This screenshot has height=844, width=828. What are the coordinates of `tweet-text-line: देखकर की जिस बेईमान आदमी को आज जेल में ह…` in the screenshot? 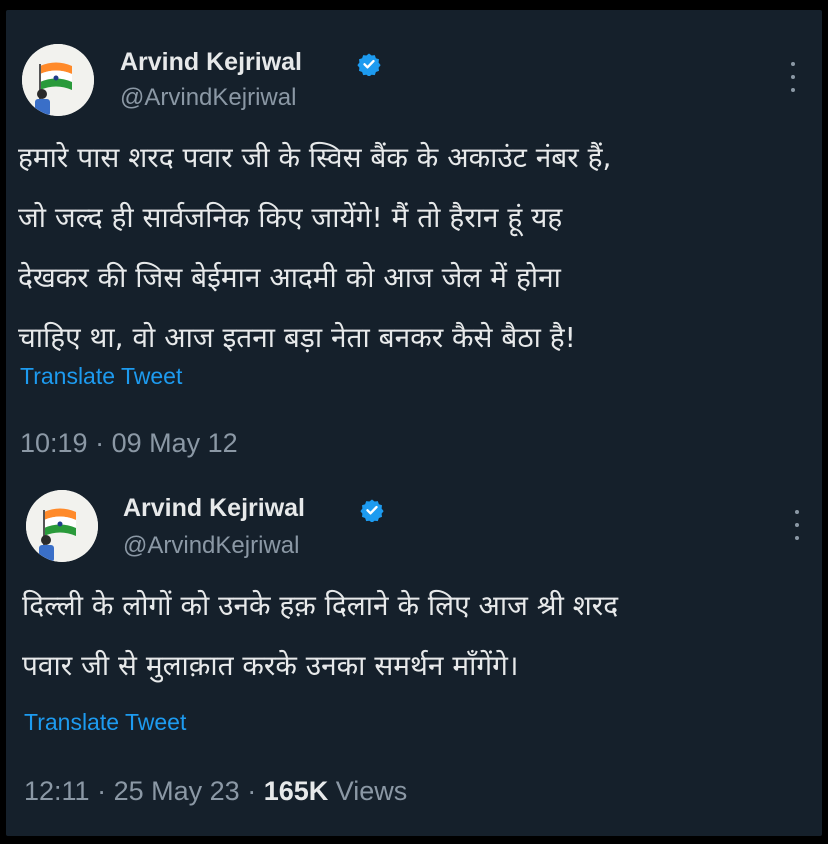 It's located at (289, 277).